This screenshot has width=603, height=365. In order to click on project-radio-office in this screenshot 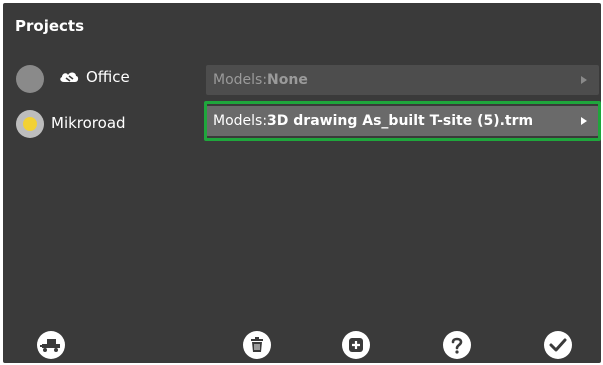, I will do `click(30, 79)`.